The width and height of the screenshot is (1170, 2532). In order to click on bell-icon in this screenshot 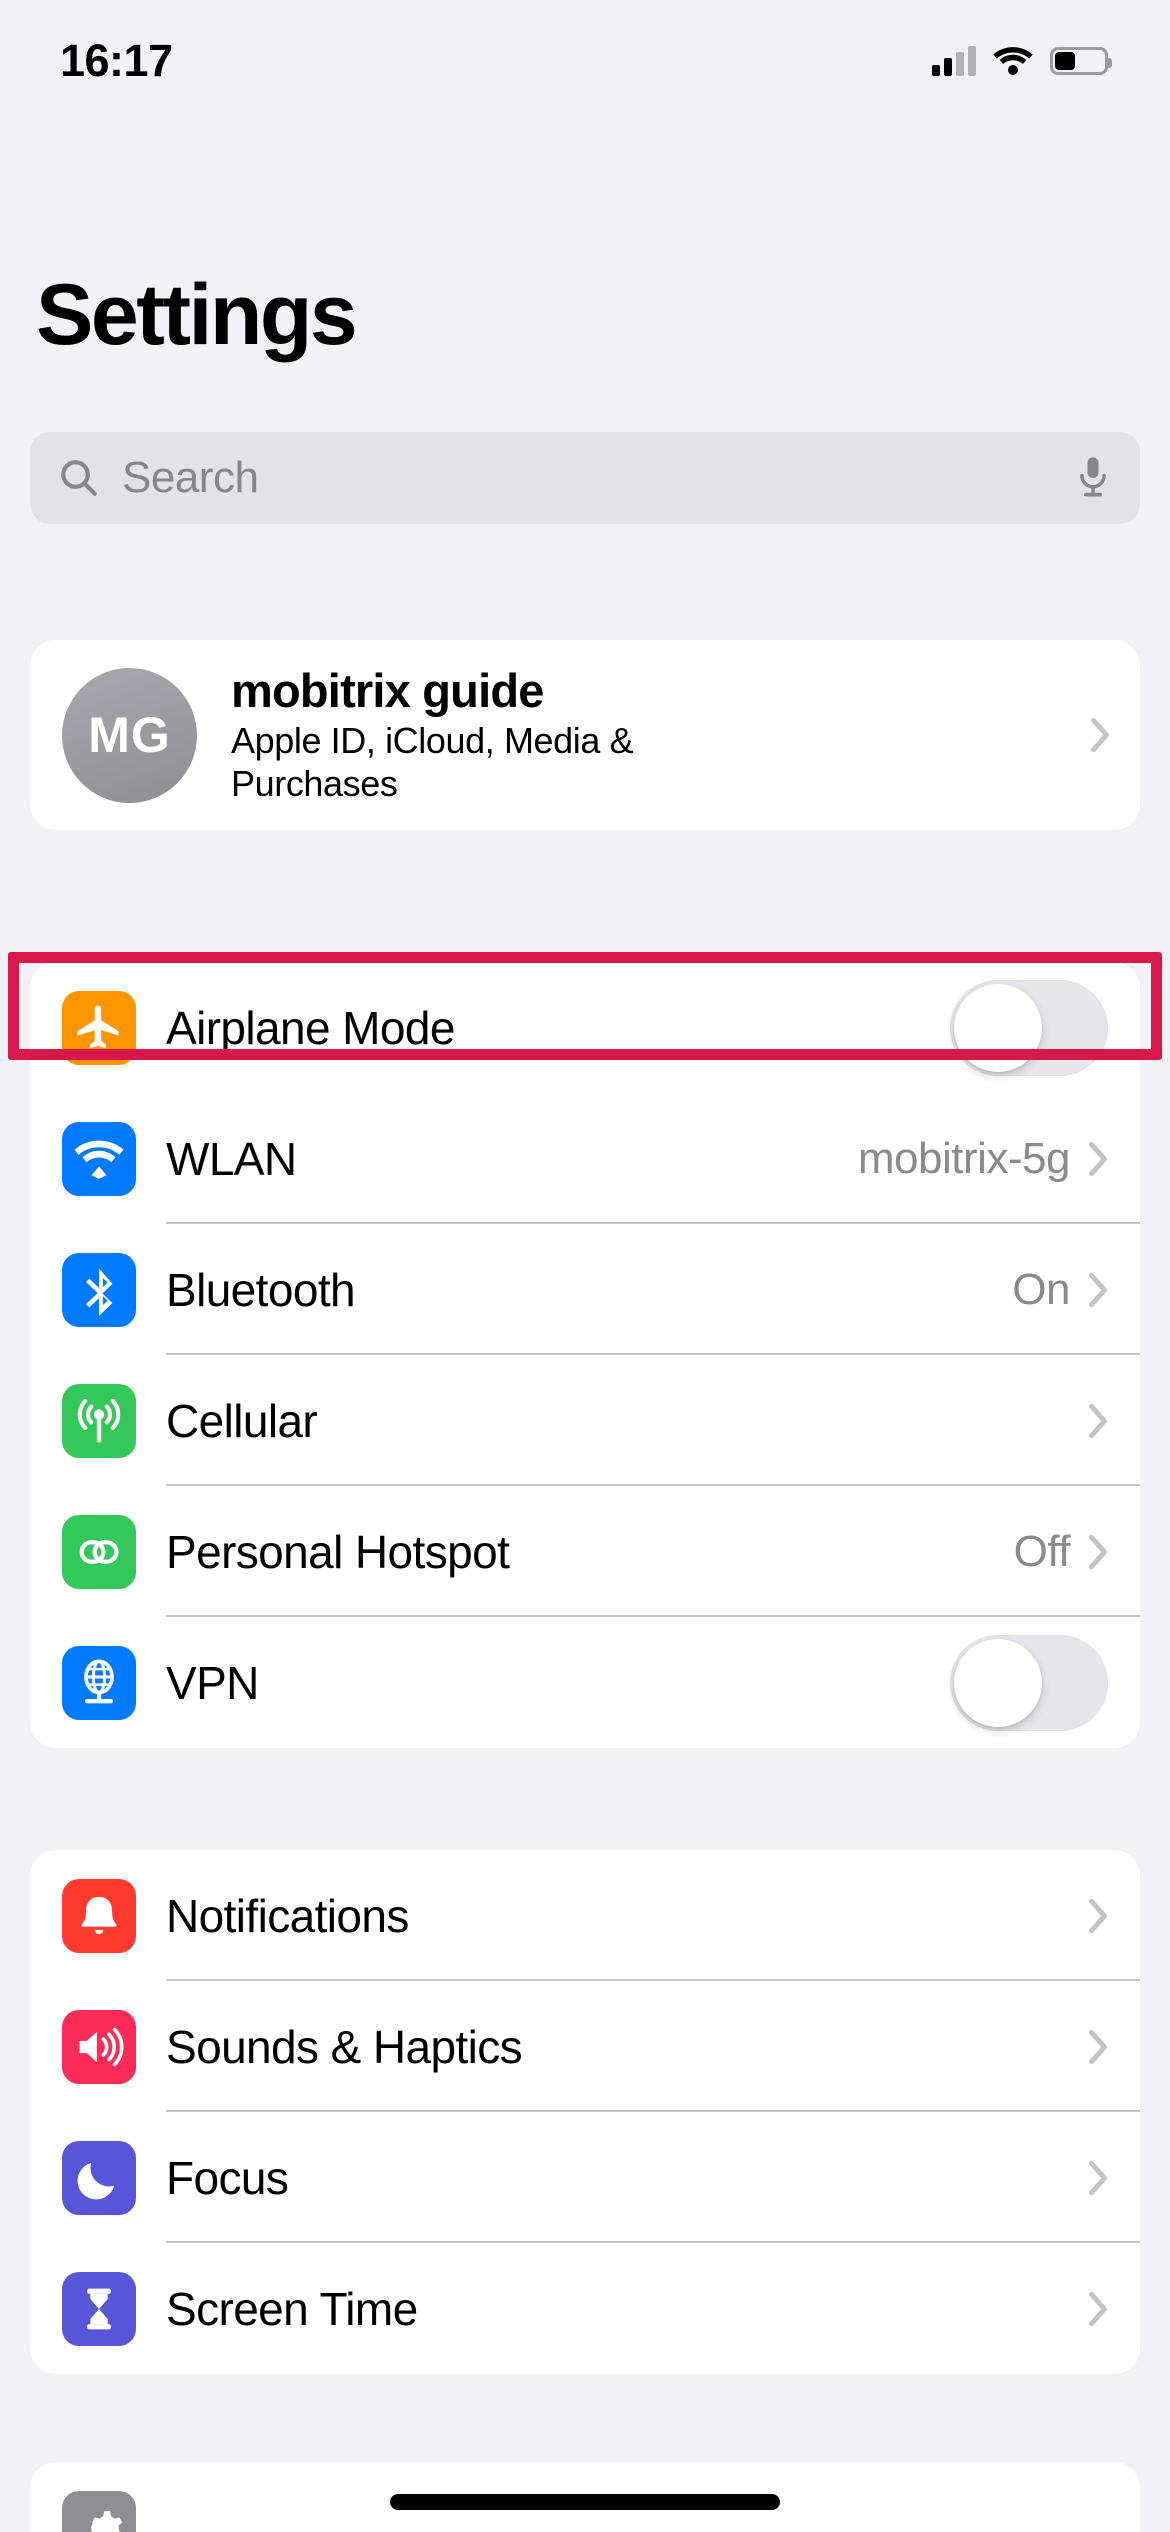, I will do `click(99, 1915)`.